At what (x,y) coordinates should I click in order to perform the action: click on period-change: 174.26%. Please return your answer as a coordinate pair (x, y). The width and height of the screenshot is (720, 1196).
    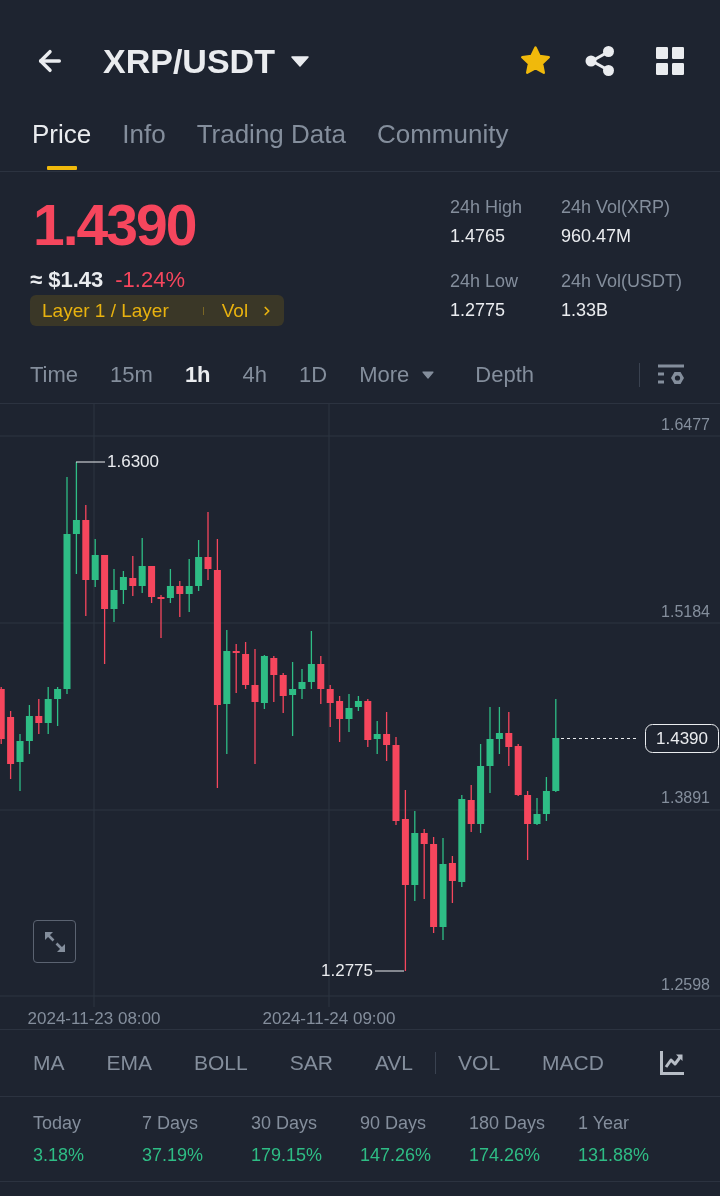
    Looking at the image, I should click on (505, 1155).